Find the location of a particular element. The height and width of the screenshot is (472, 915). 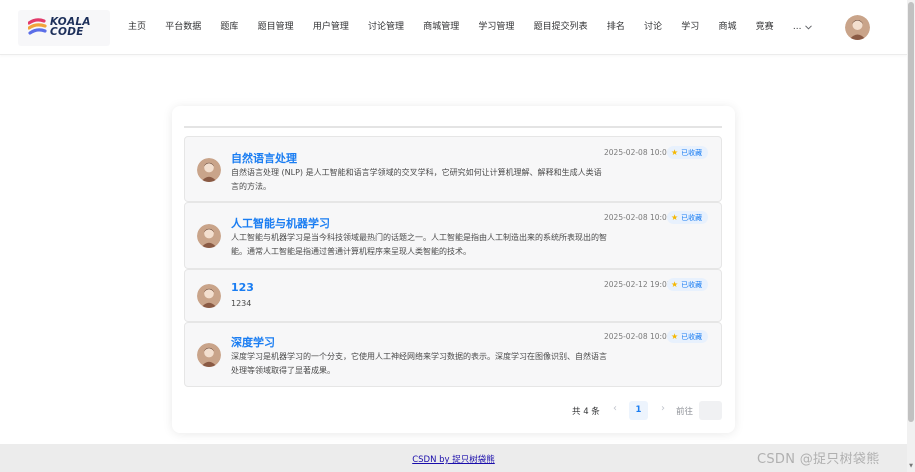

site-logo: KOALA CODE is located at coordinates (64, 28).